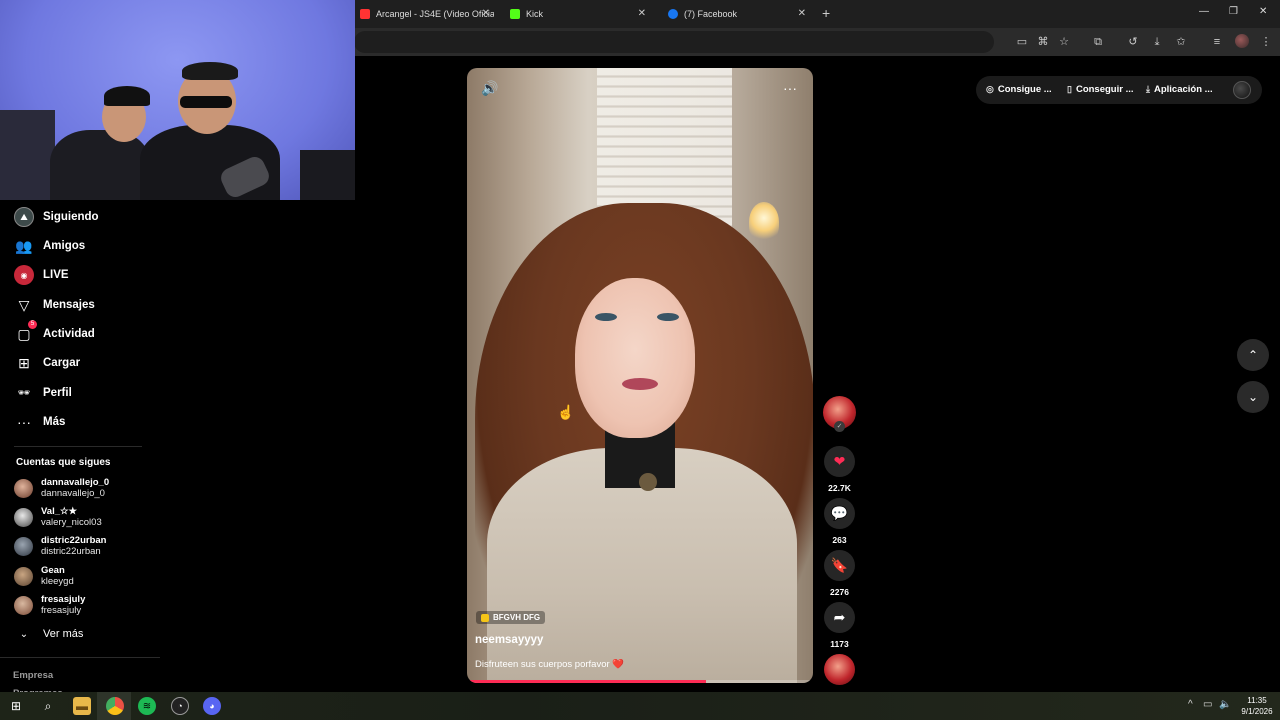  I want to click on nav-profile: 🕶 Perfil, so click(43, 393).